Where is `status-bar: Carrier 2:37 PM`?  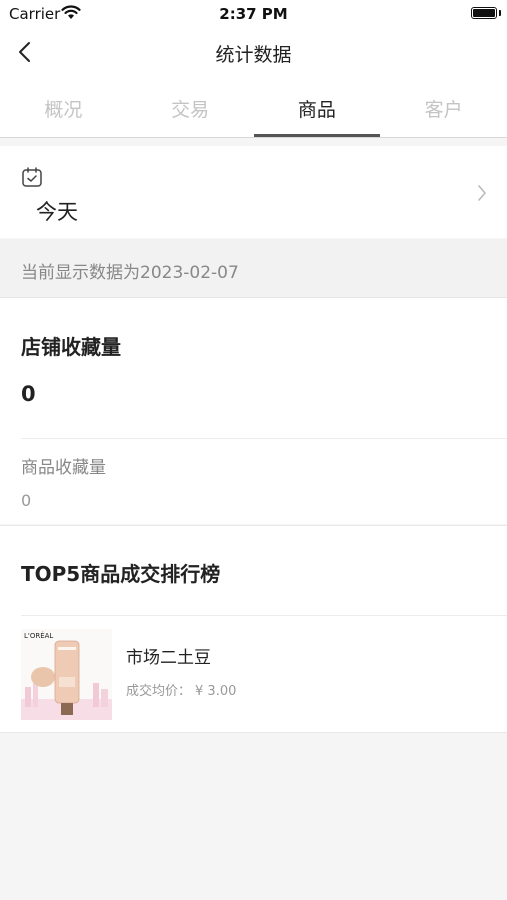
status-bar: Carrier 2:37 PM is located at coordinates (253, 14).